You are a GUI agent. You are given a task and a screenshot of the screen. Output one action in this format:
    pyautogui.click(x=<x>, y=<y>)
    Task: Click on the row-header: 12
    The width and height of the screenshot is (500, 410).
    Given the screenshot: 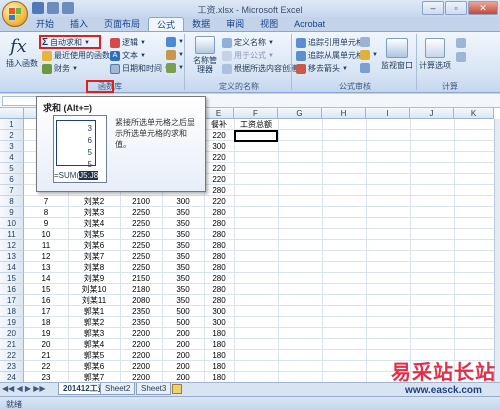 What is the action you would take?
    pyautogui.click(x=12, y=245)
    